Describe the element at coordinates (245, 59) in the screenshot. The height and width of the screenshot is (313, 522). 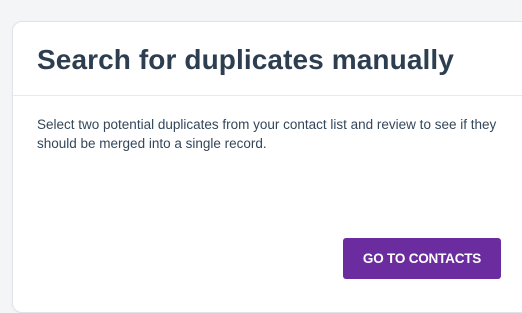
I see `card-title: Search for duplicates manually` at that location.